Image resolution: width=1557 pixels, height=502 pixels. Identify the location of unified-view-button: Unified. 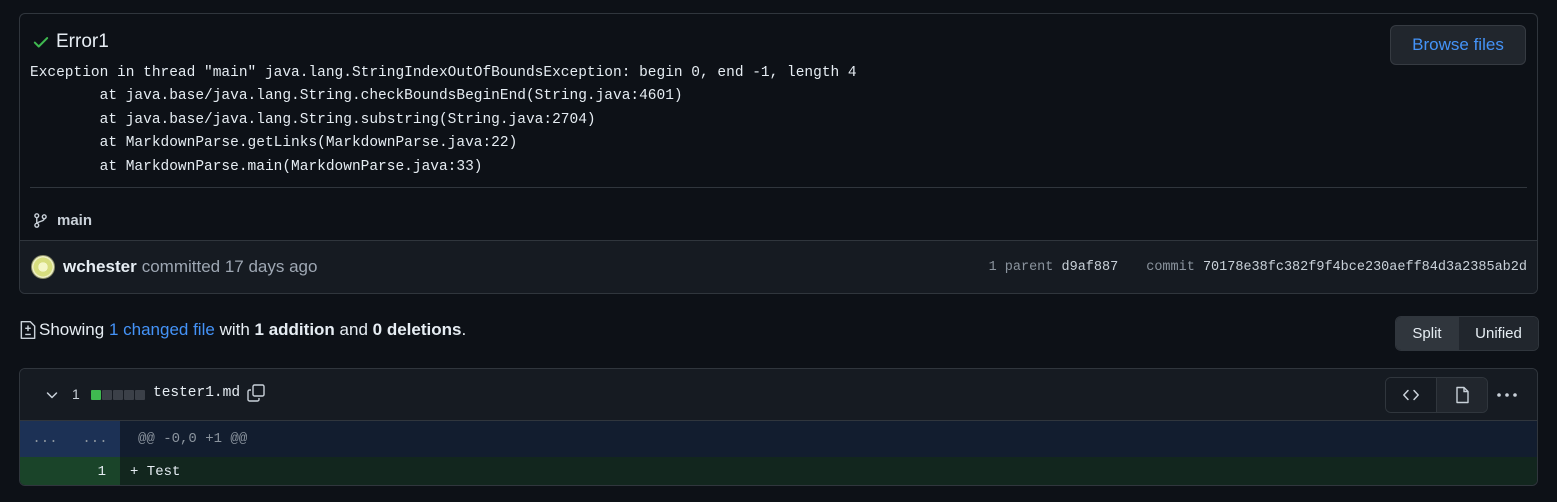
(1498, 333).